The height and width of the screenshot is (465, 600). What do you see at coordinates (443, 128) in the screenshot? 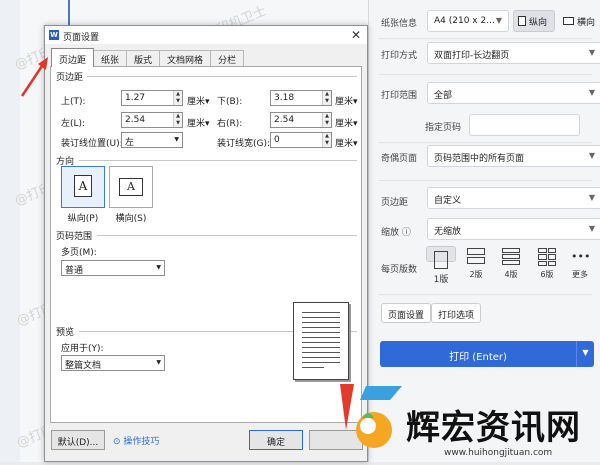
I see `pages-label: 指定页码` at bounding box center [443, 128].